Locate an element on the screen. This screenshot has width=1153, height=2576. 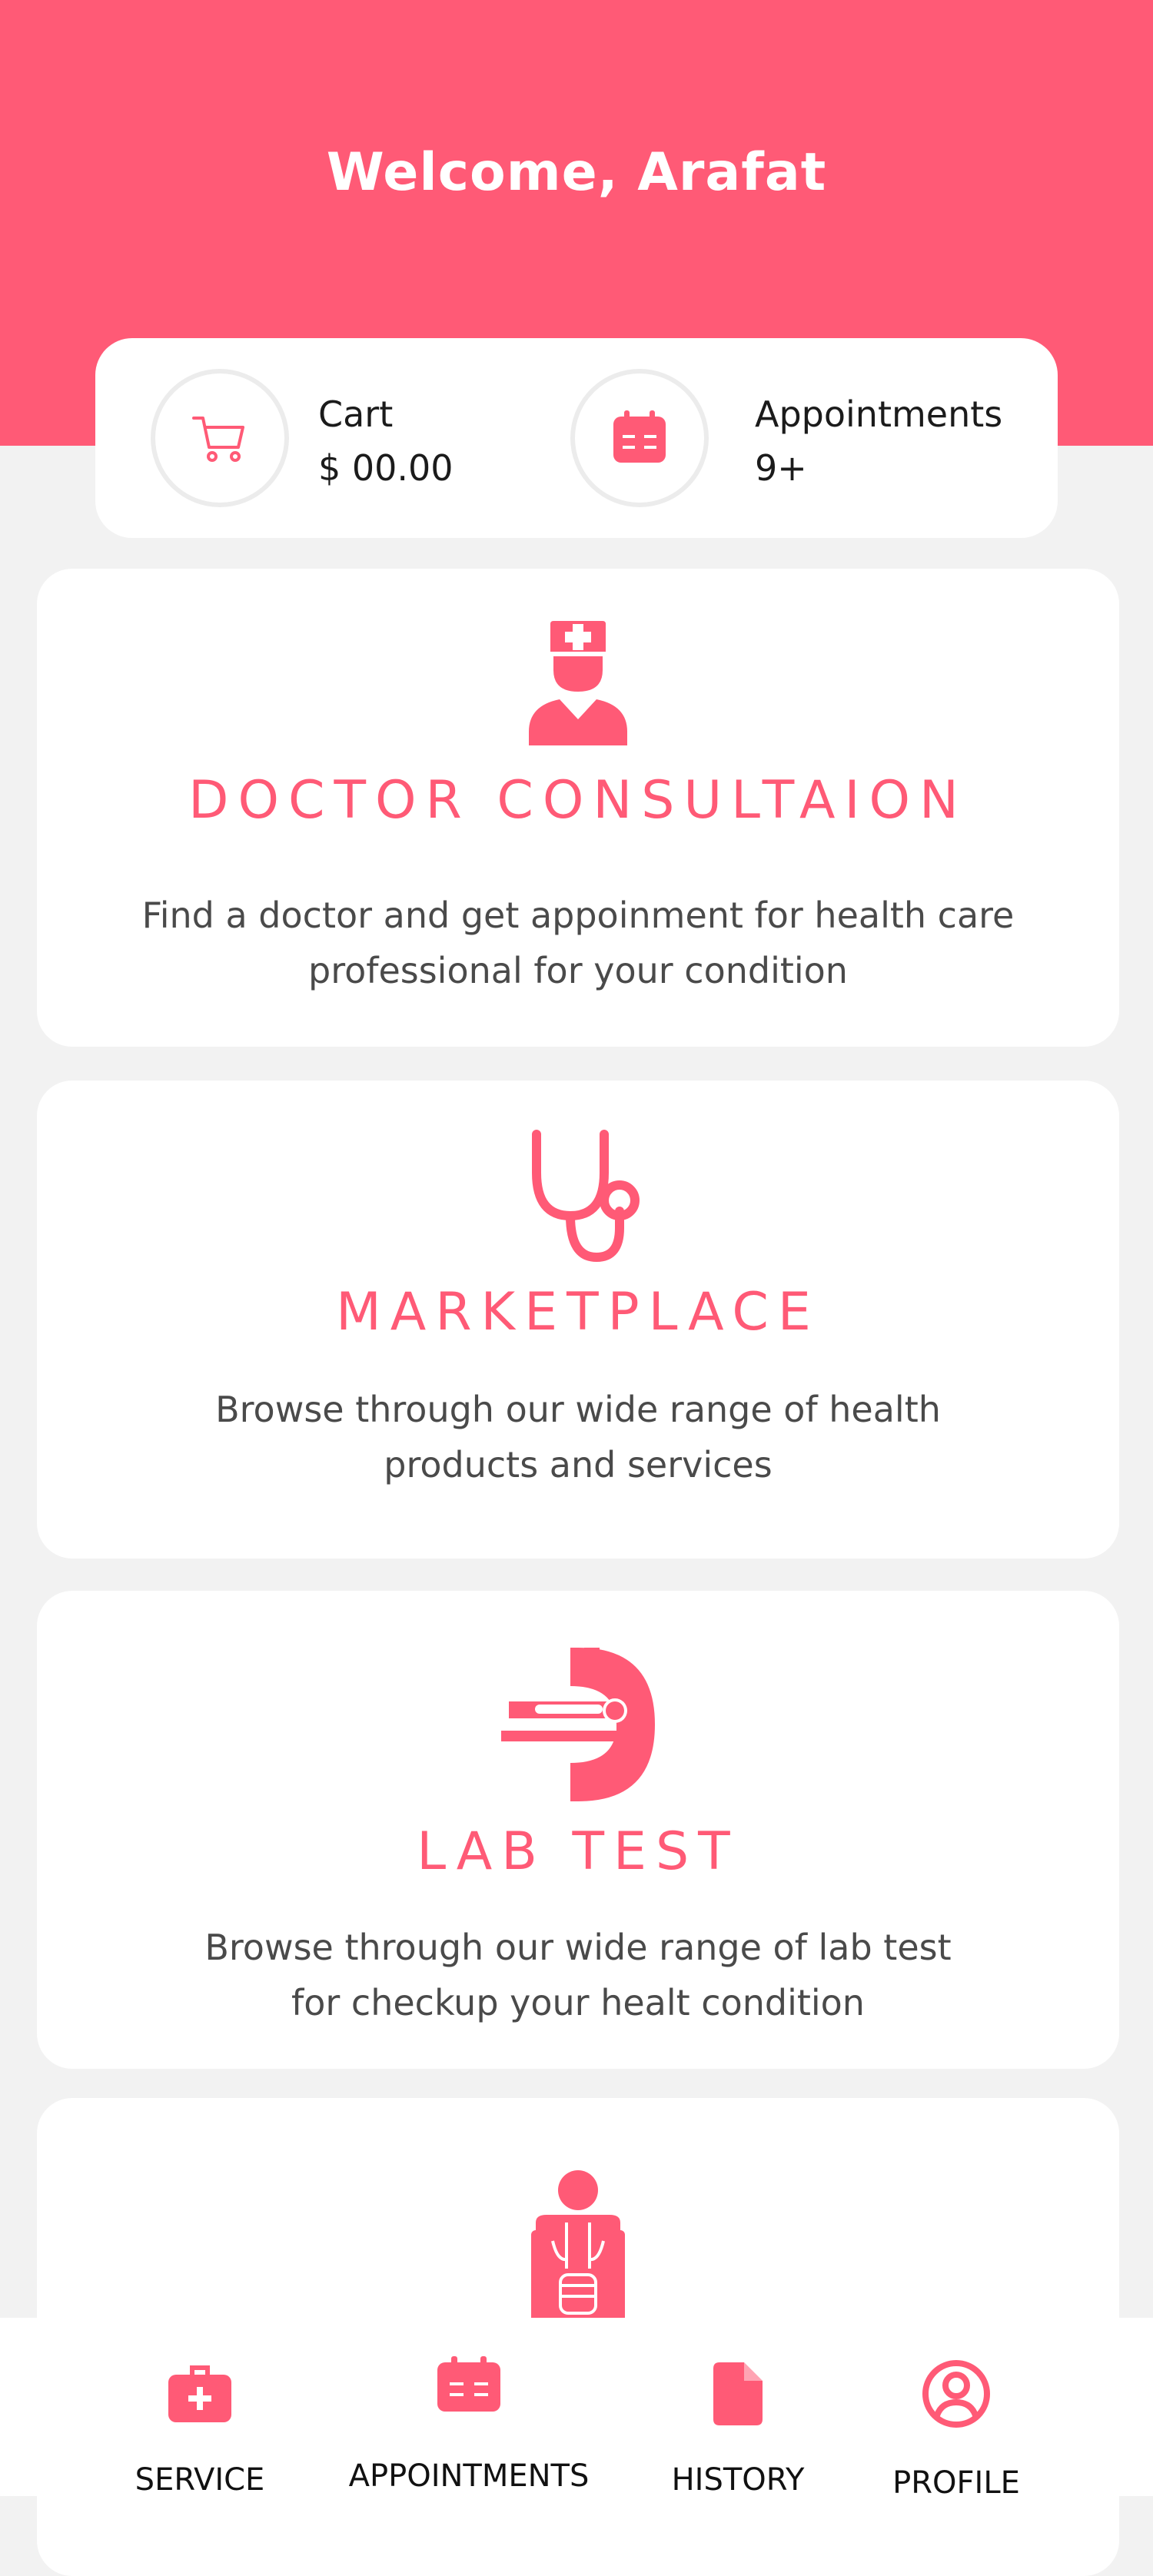
body-anatomy-icon is located at coordinates (578, 2246).